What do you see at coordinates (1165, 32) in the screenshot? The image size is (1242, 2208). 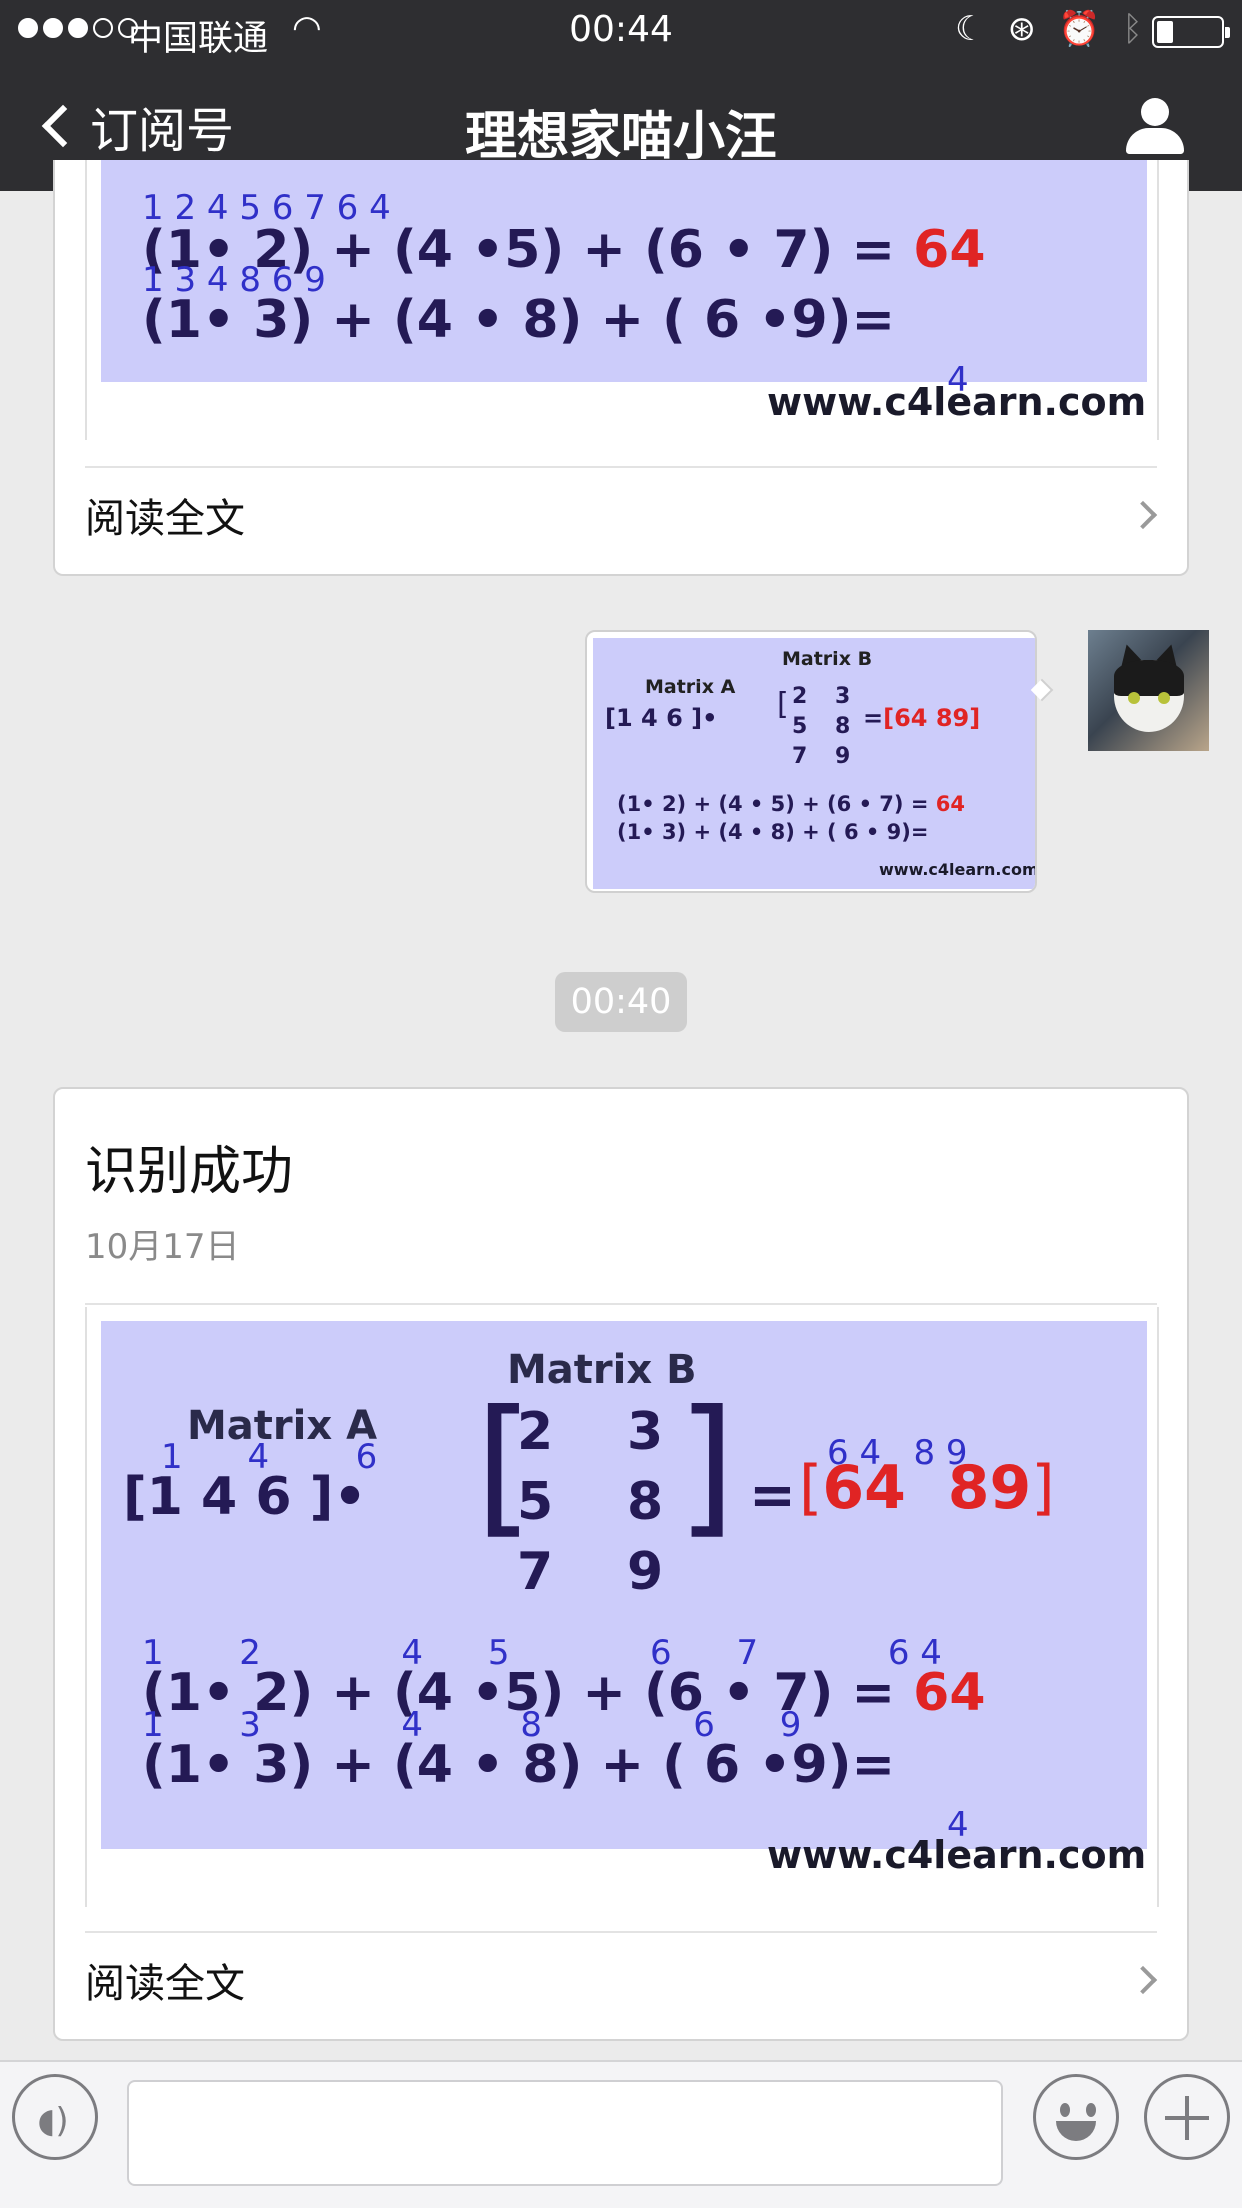 I see `battery-level` at bounding box center [1165, 32].